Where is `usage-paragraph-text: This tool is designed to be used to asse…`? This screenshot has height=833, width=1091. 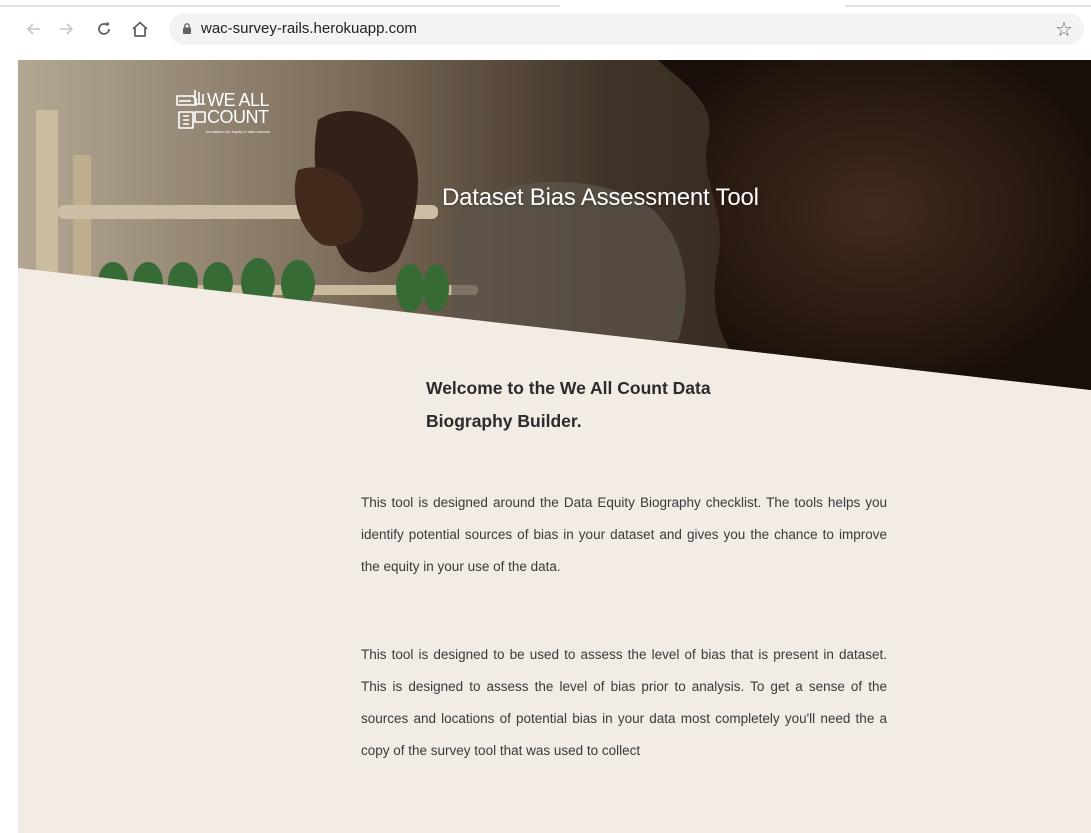
usage-paragraph-text: This tool is designed to be used to asse… is located at coordinates (624, 702).